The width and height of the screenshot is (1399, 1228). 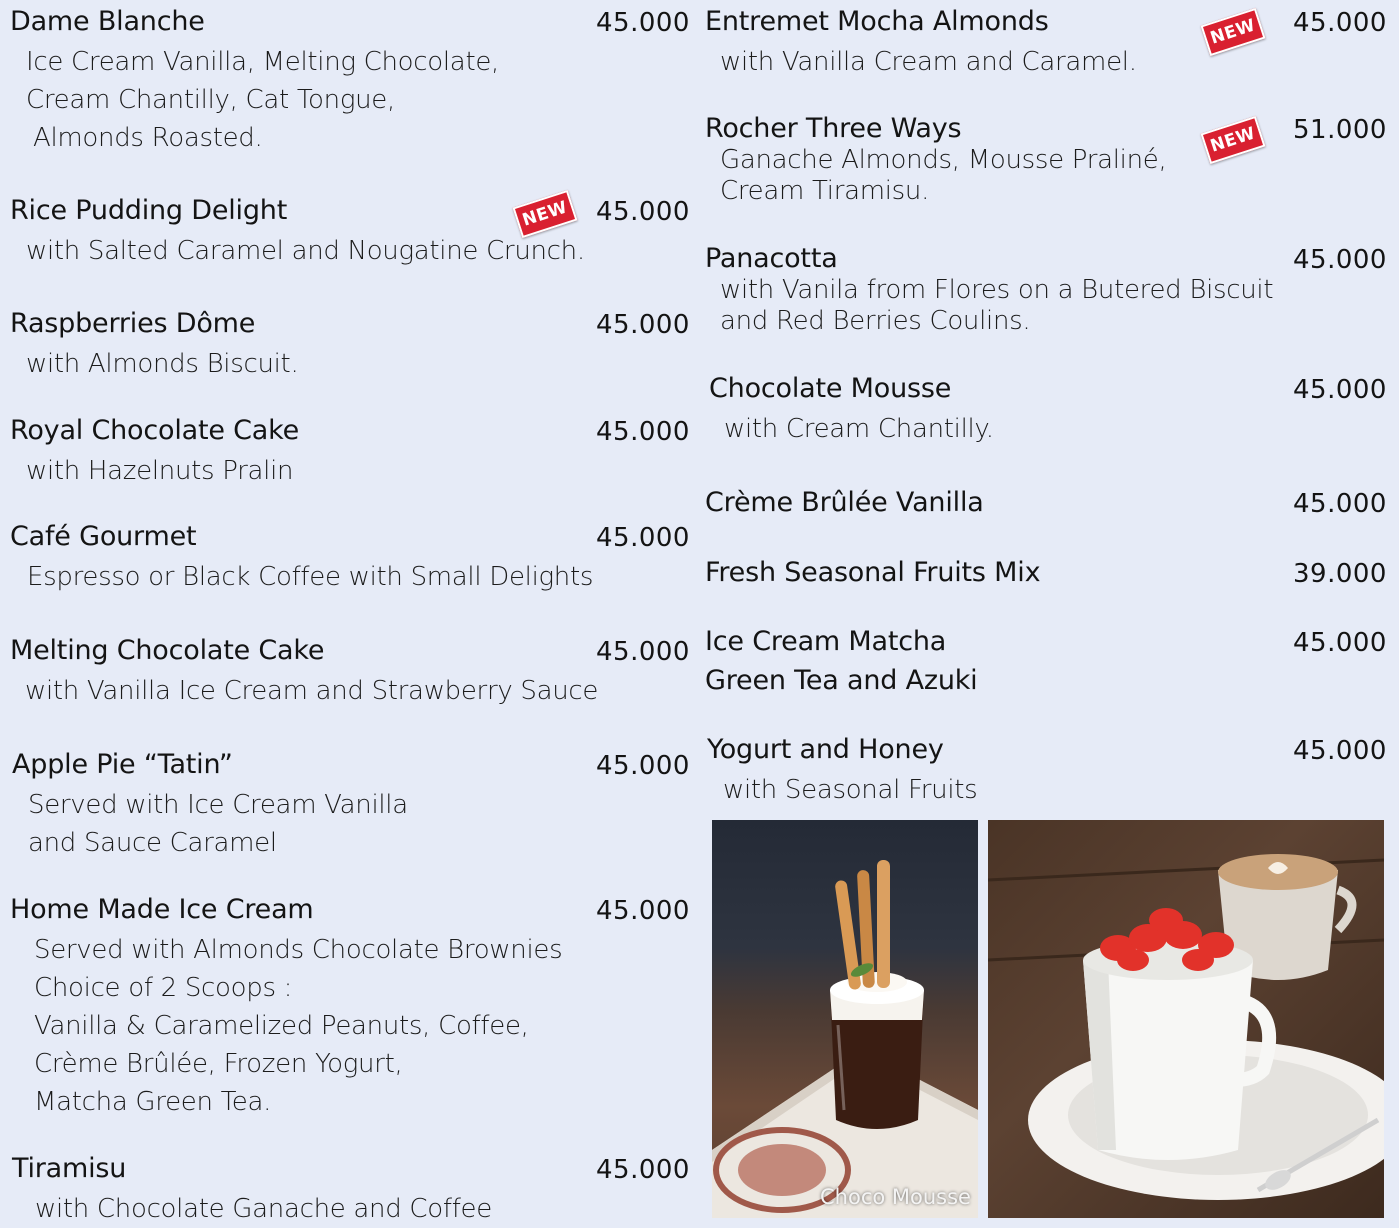 I want to click on coffee-strawberry-illustration, so click(x=1186, y=1027).